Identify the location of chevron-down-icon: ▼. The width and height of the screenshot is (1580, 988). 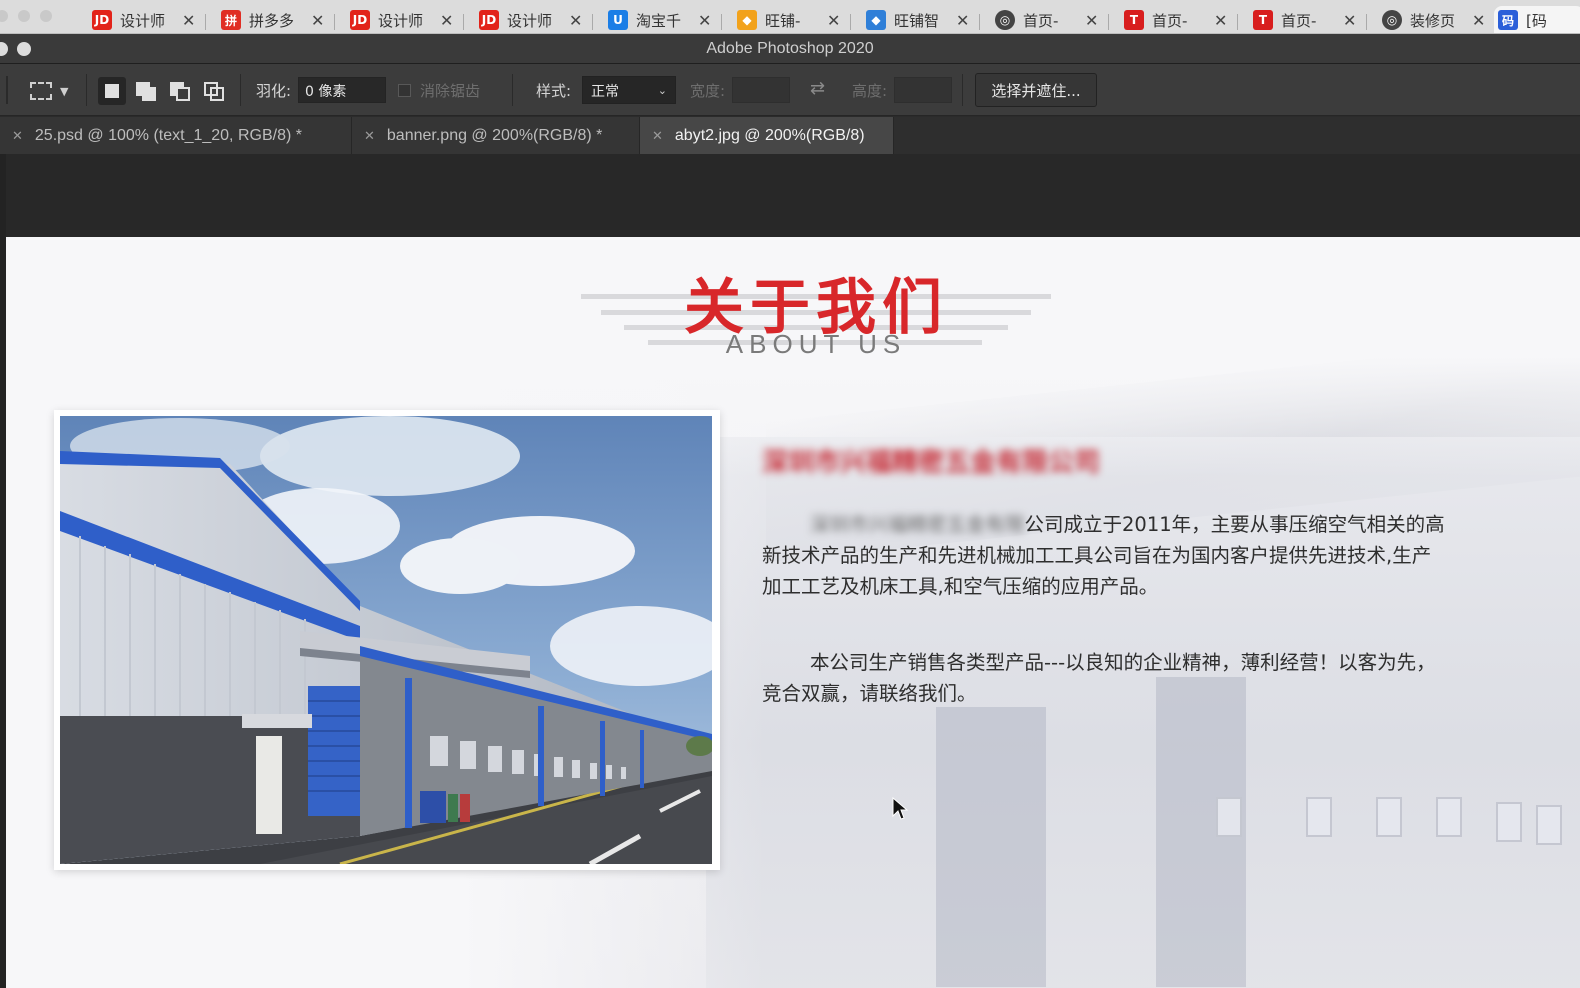
(64, 91).